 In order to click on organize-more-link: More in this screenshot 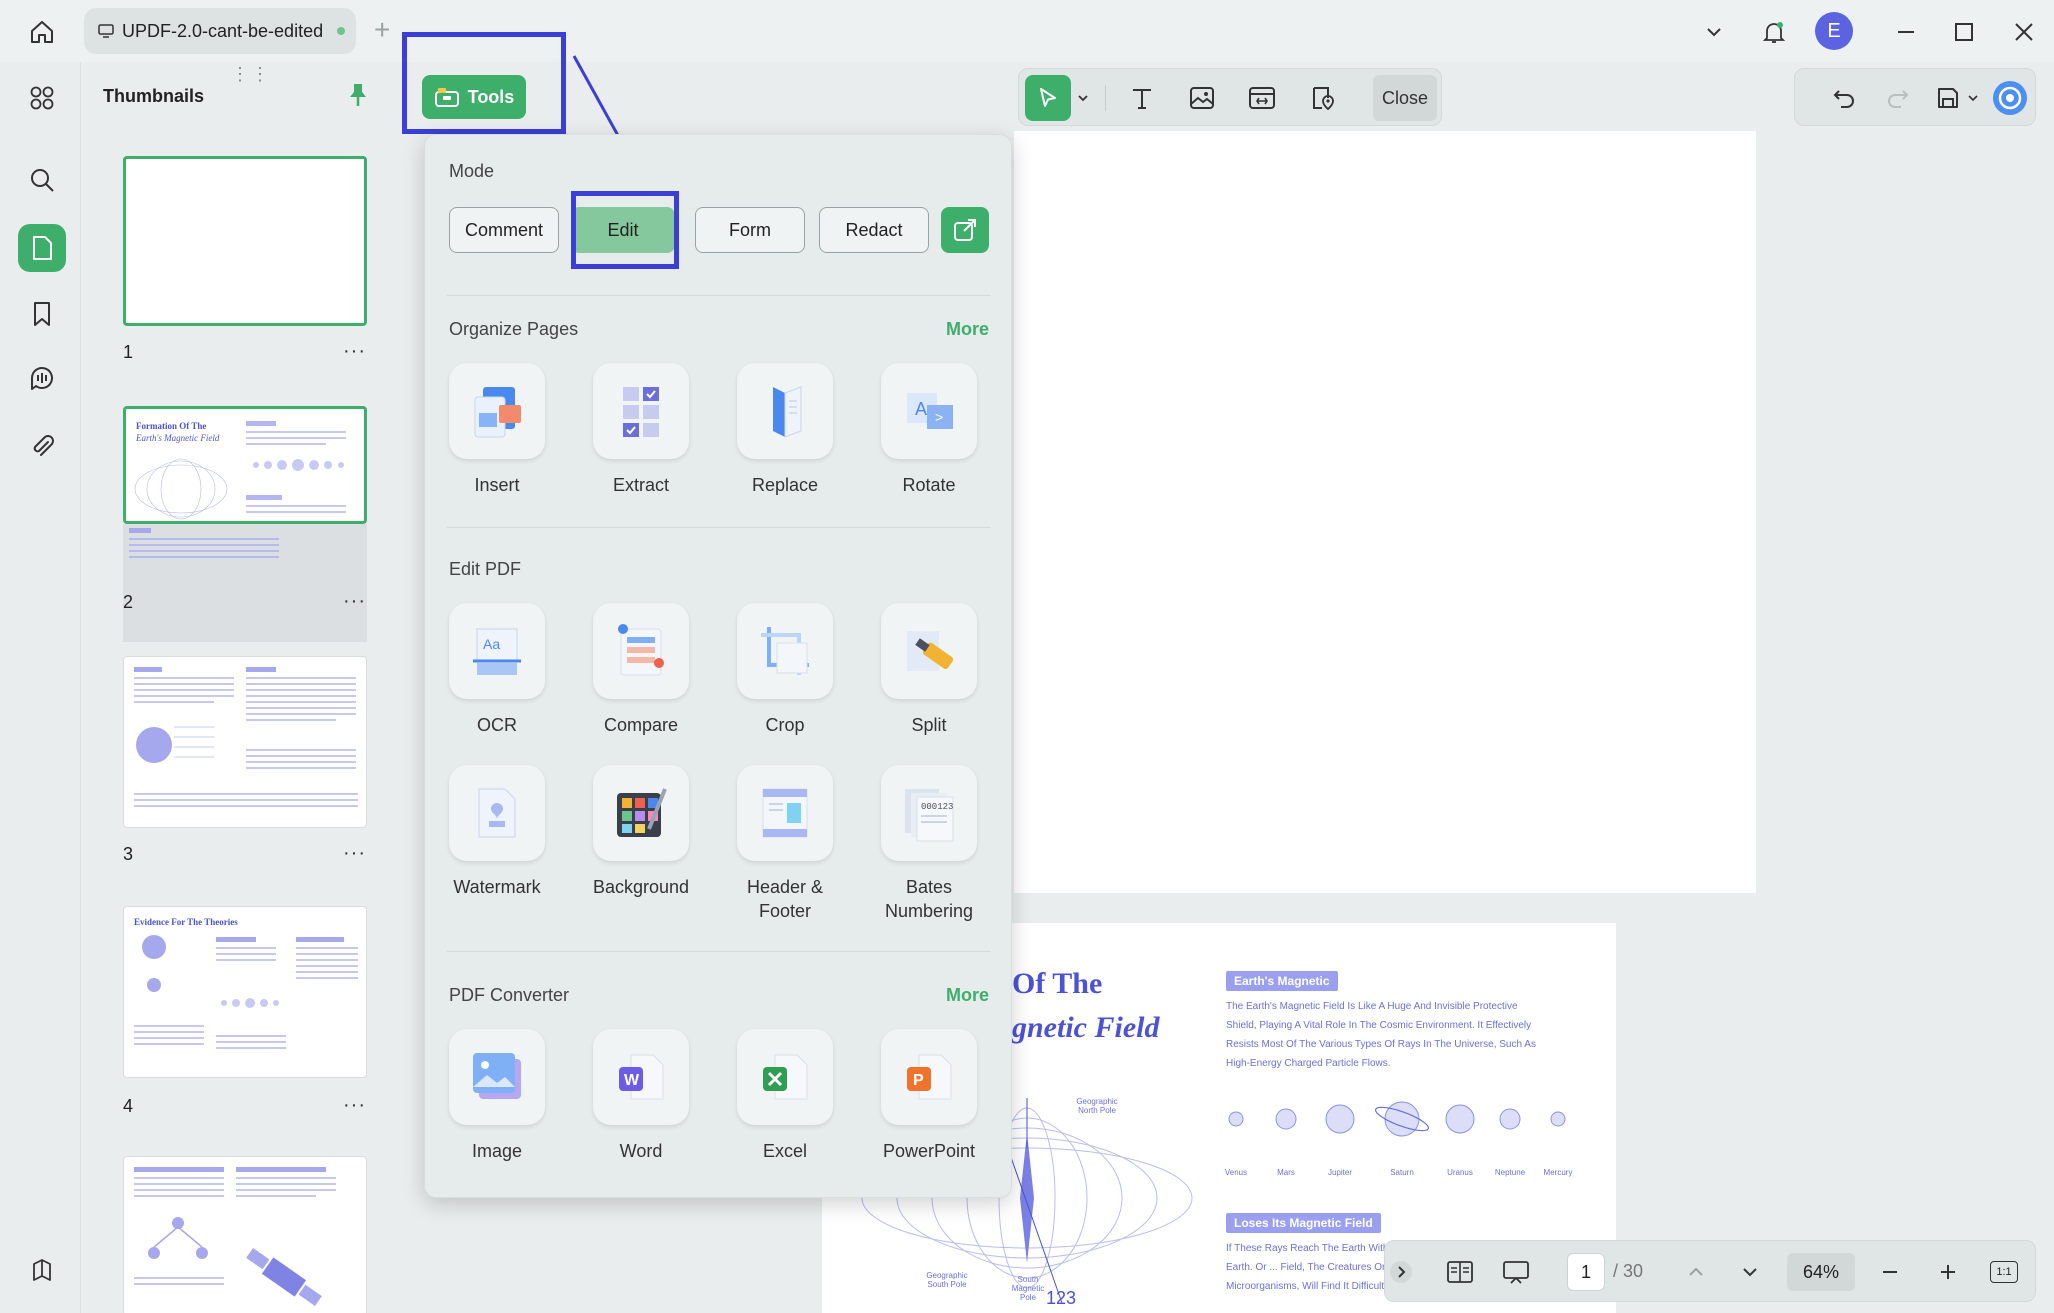, I will do `click(967, 329)`.